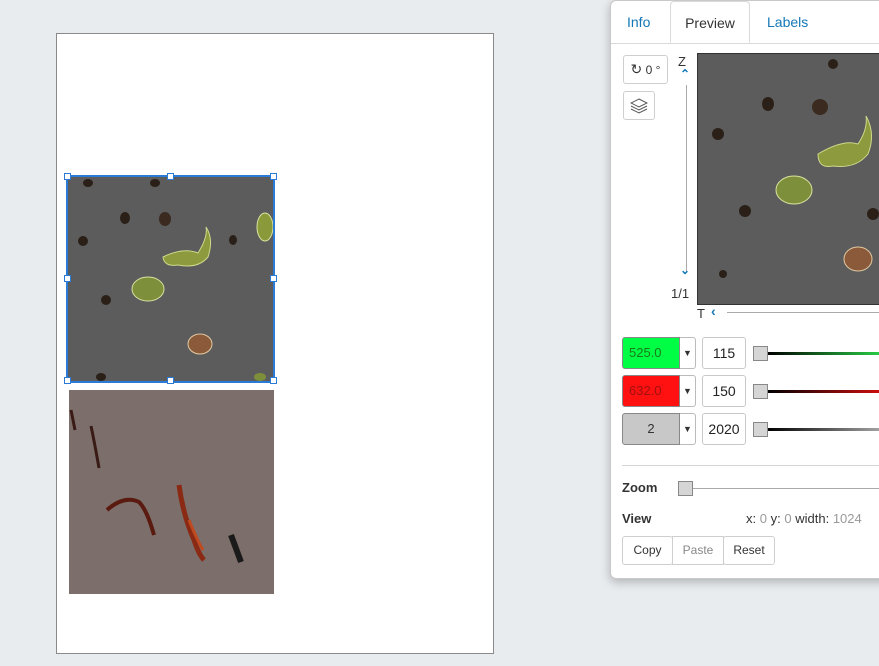 This screenshot has width=879, height=666. What do you see at coordinates (760, 429) in the screenshot?
I see `channel-3-slider-handle` at bounding box center [760, 429].